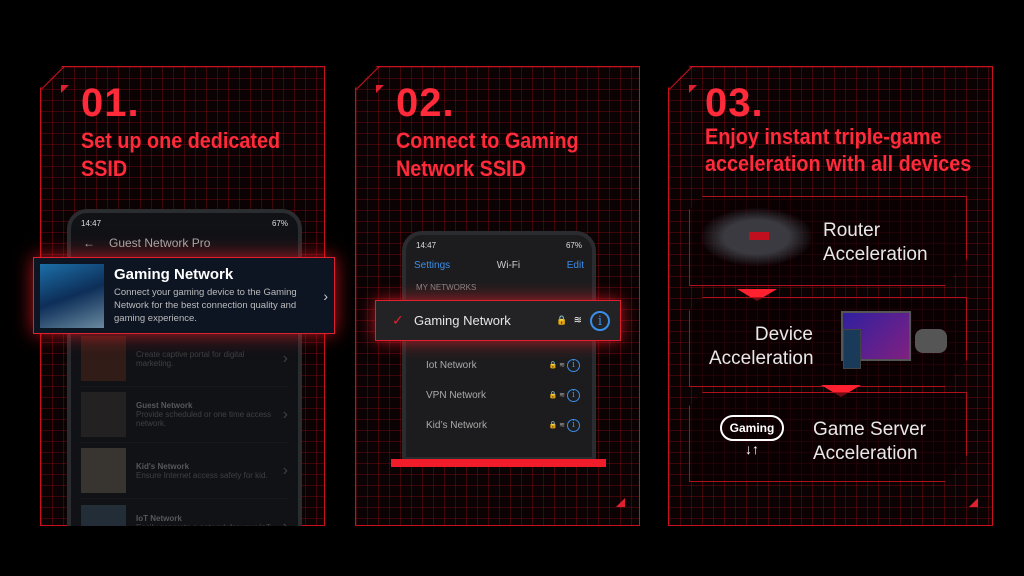 The image size is (1024, 576). What do you see at coordinates (875, 242) in the screenshot?
I see `router-acceleration-label: Router Acceleration` at bounding box center [875, 242].